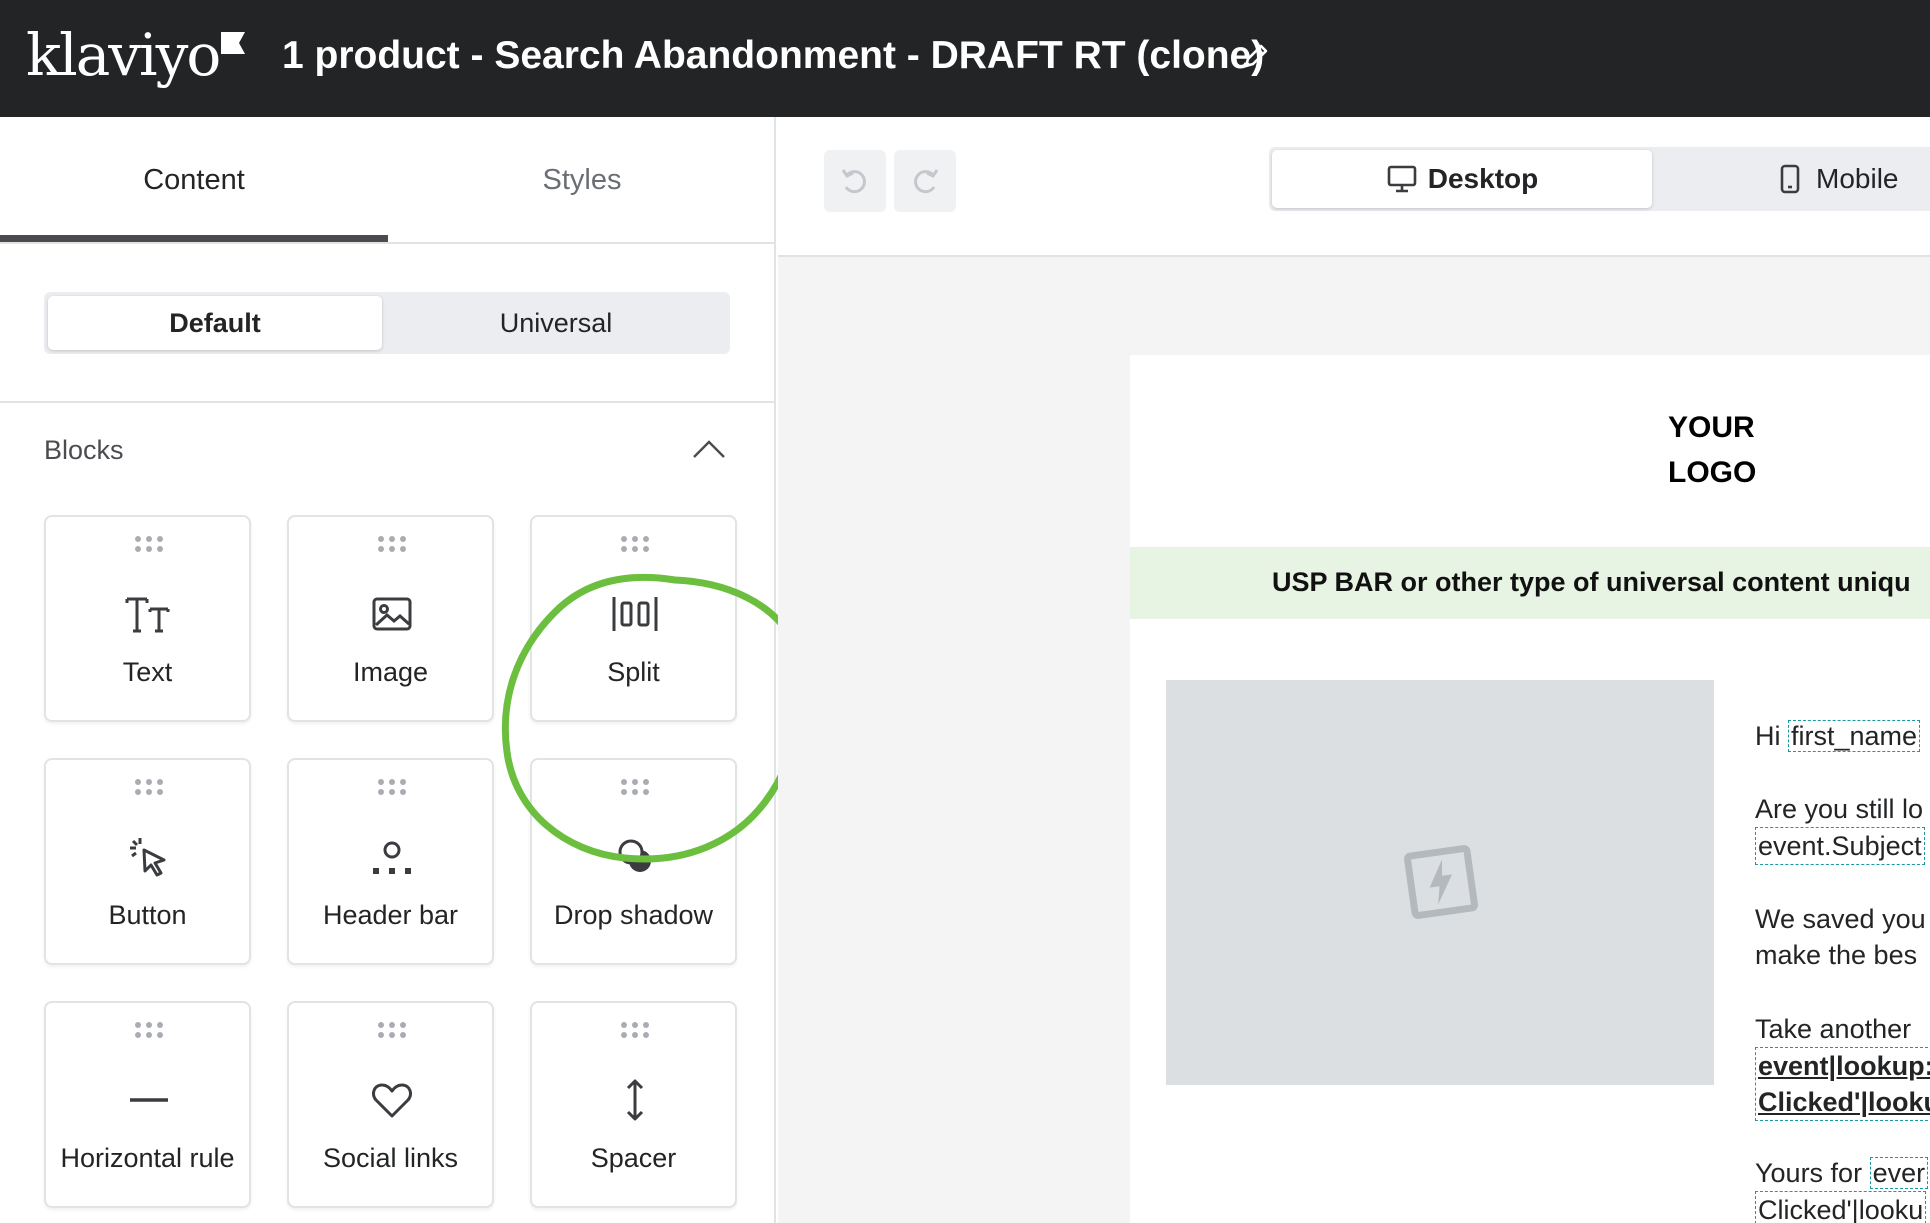  I want to click on sidebar-tabs: Content Styles, so click(387, 180).